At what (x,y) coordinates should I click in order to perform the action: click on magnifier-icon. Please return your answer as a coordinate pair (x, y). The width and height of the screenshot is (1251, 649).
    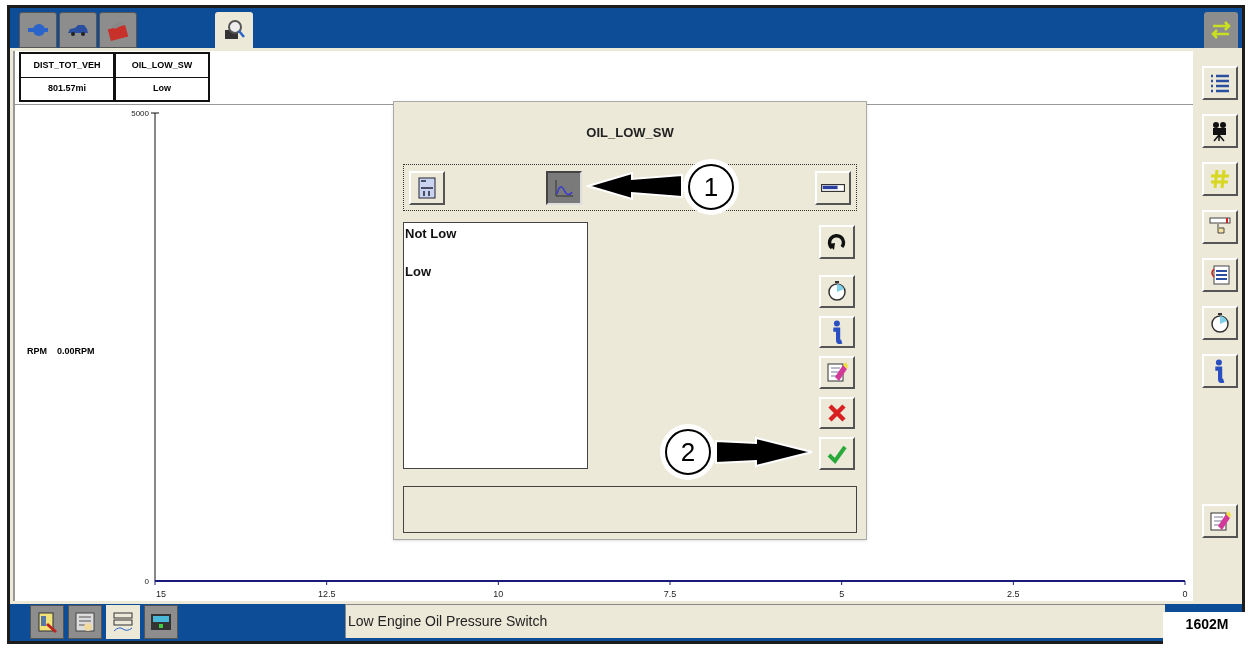
    Looking at the image, I should click on (234, 30).